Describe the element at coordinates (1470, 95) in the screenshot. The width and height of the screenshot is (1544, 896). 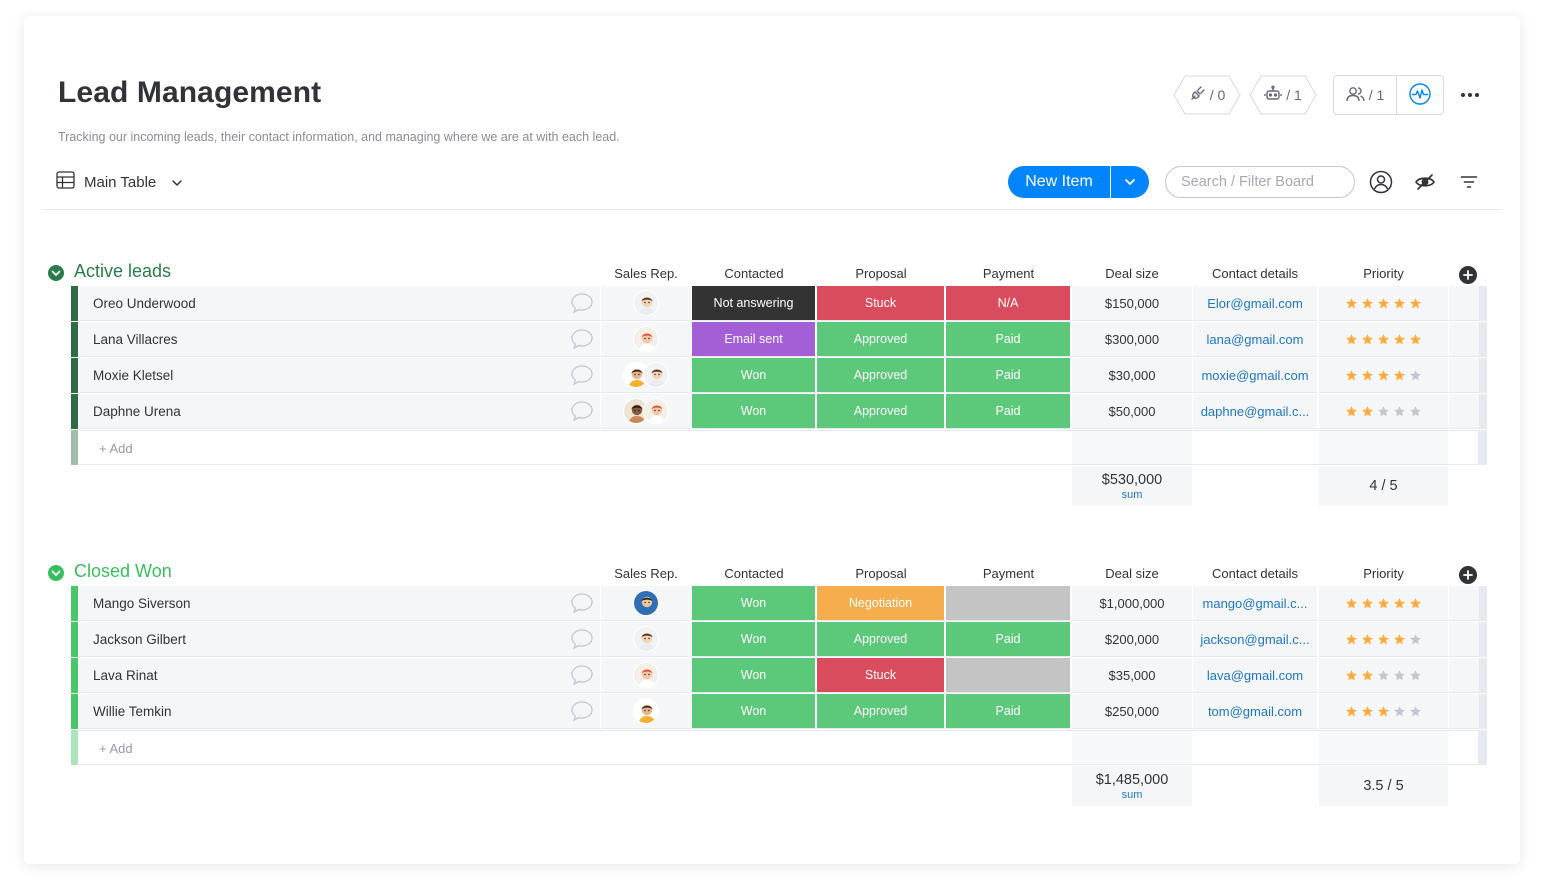
I see `more-options-icon` at that location.